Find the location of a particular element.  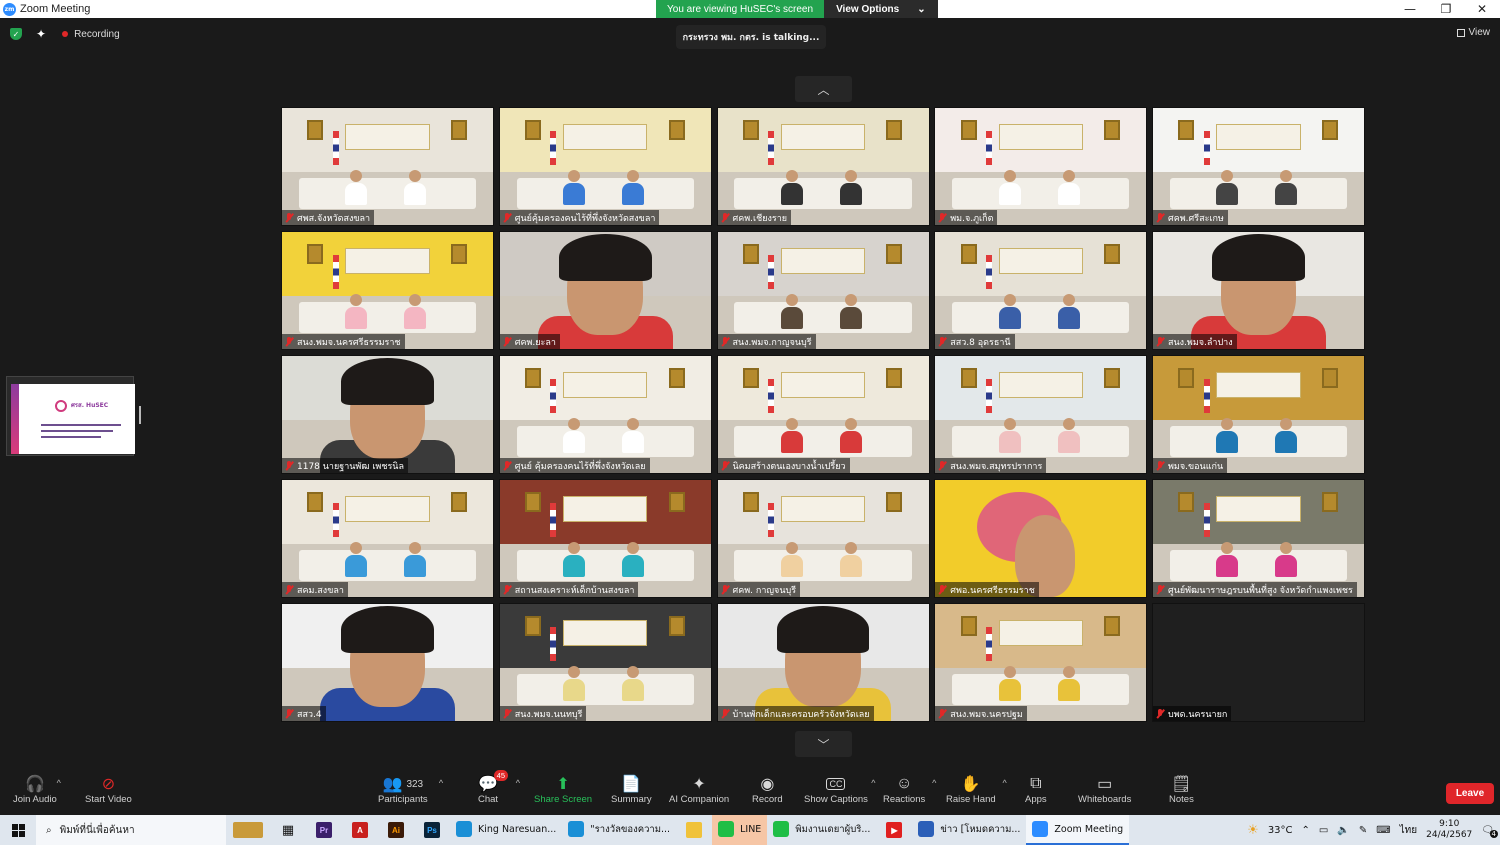

recording-indicator: Recording is located at coordinates (91, 34).